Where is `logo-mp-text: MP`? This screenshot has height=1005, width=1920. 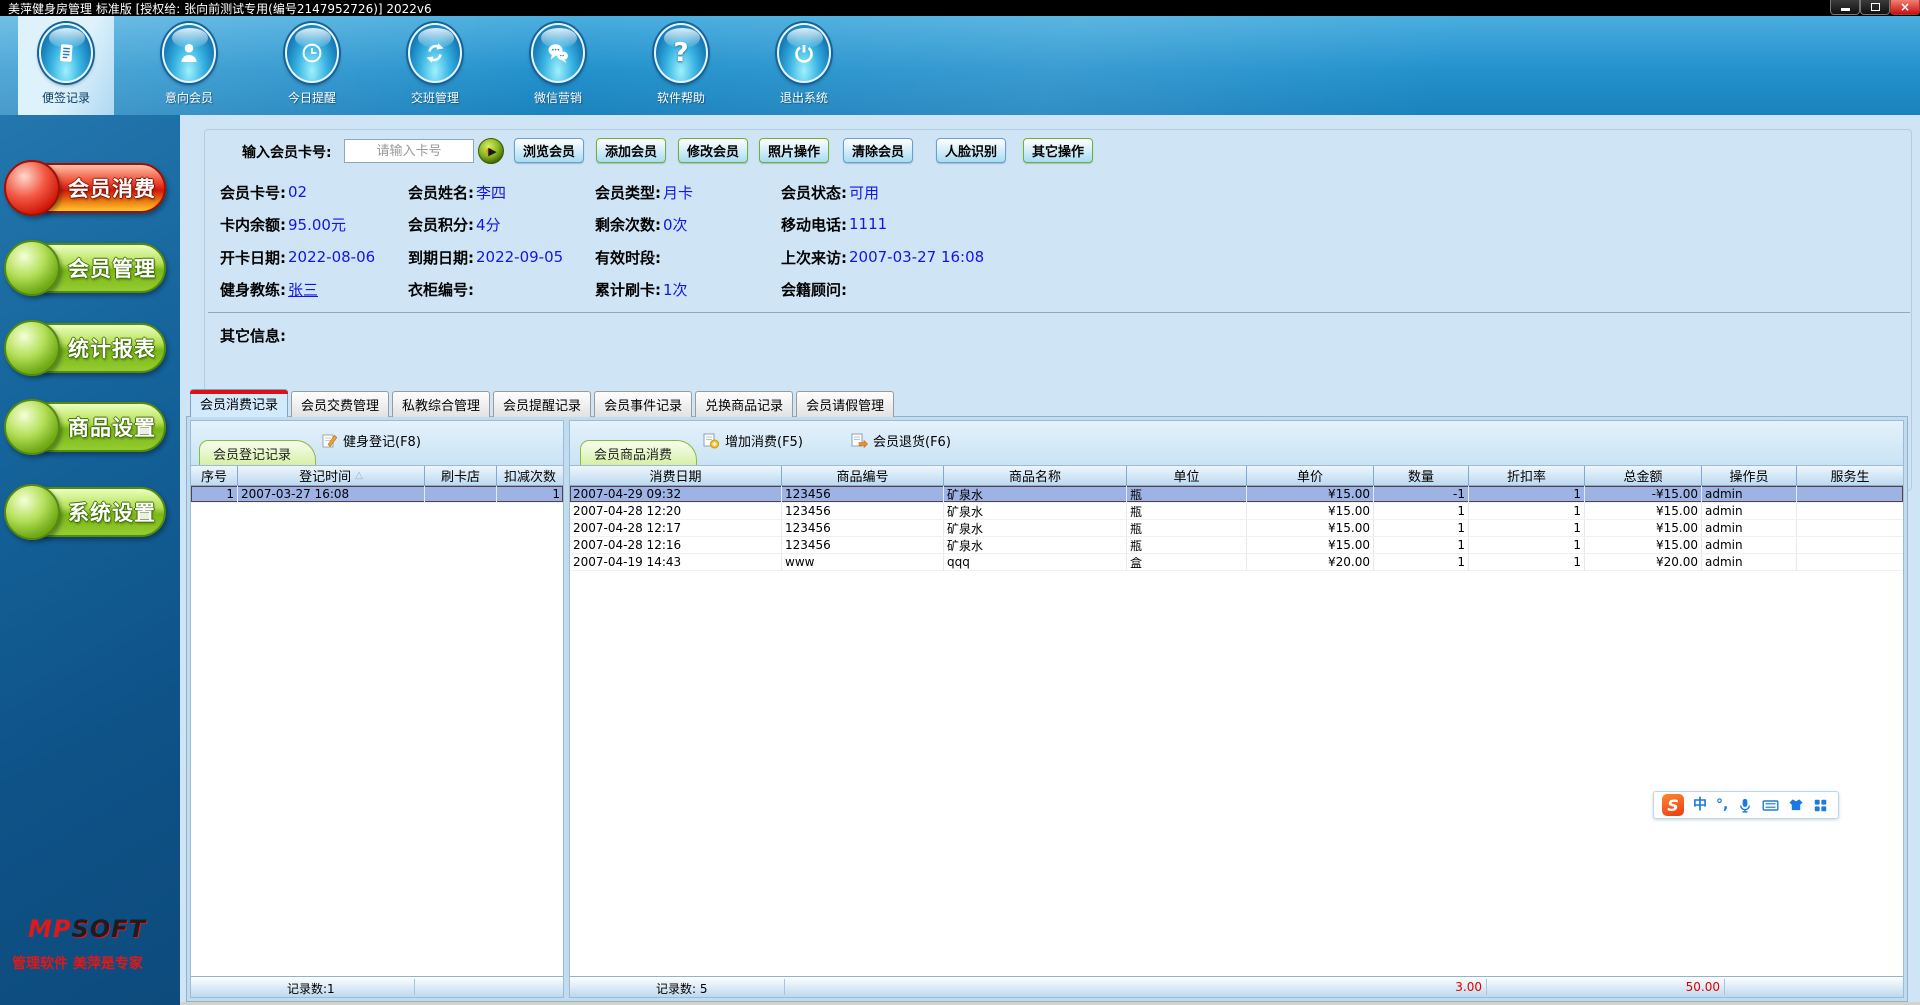 logo-mp-text: MP is located at coordinates (50, 929).